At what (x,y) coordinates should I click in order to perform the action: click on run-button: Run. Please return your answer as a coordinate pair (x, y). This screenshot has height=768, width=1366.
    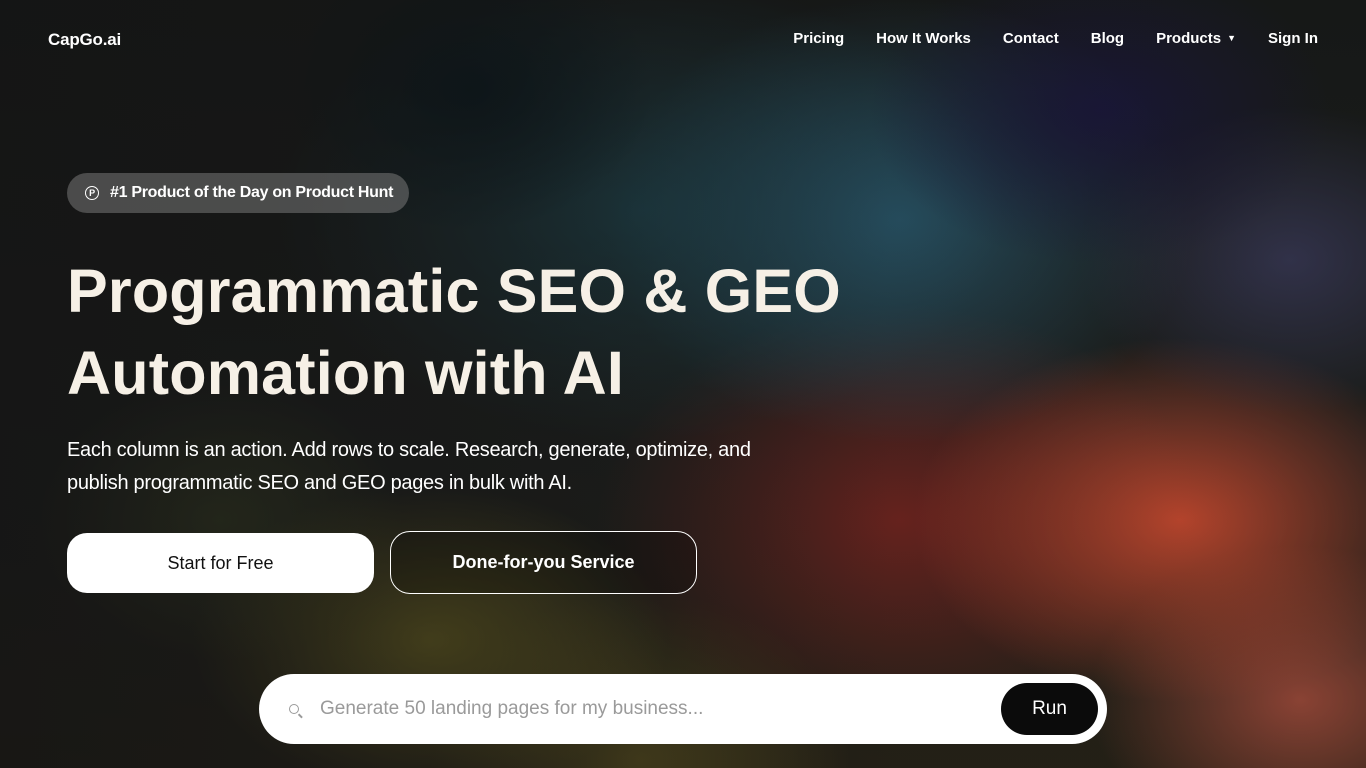
    Looking at the image, I should click on (1049, 709).